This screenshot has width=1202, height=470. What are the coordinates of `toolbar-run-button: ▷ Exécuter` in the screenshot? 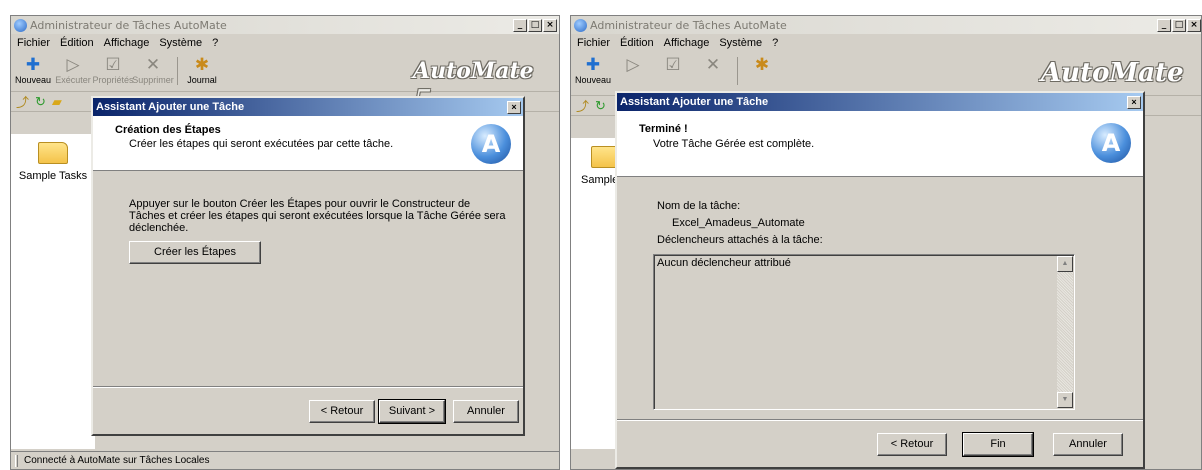 It's located at (73, 70).